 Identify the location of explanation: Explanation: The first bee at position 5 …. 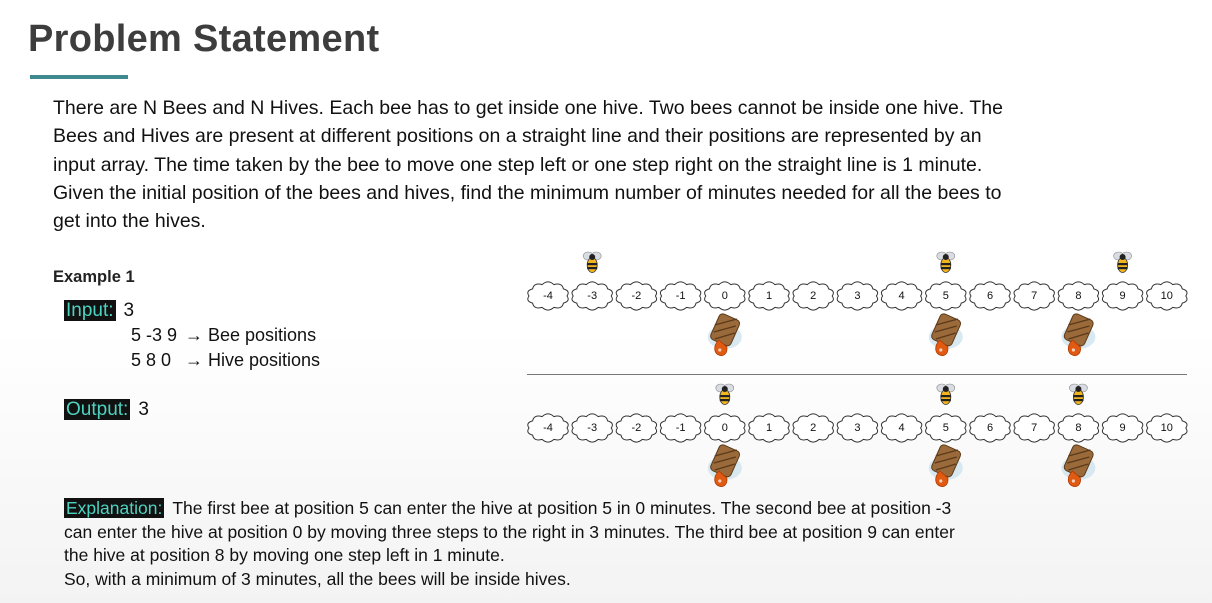
(509, 544).